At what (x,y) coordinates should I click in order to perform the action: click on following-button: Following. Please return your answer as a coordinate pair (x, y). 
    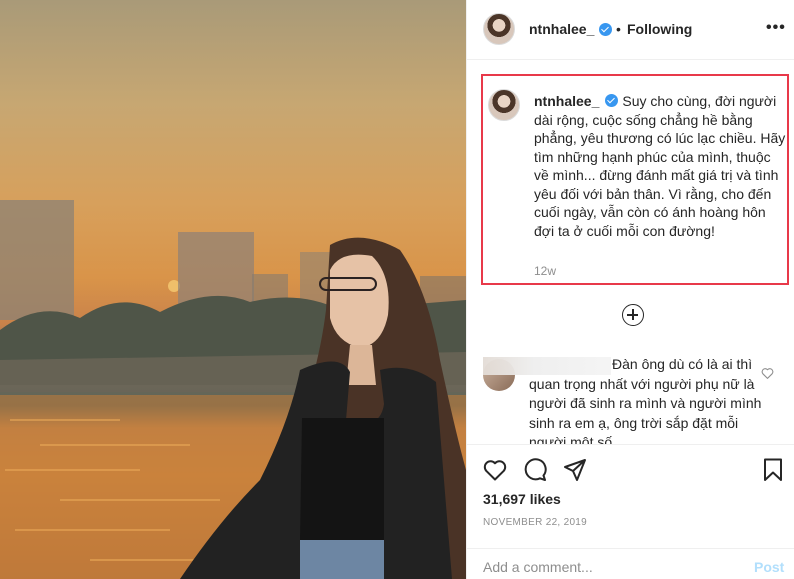
    Looking at the image, I should click on (659, 29).